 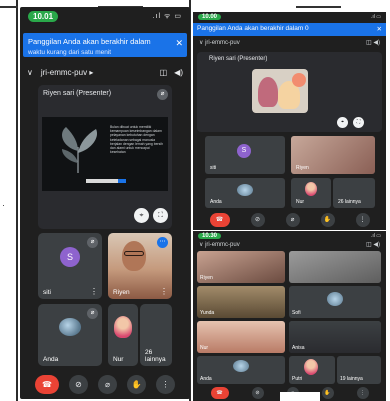 I want to click on participant-tile: Yunda, so click(x=241, y=302).